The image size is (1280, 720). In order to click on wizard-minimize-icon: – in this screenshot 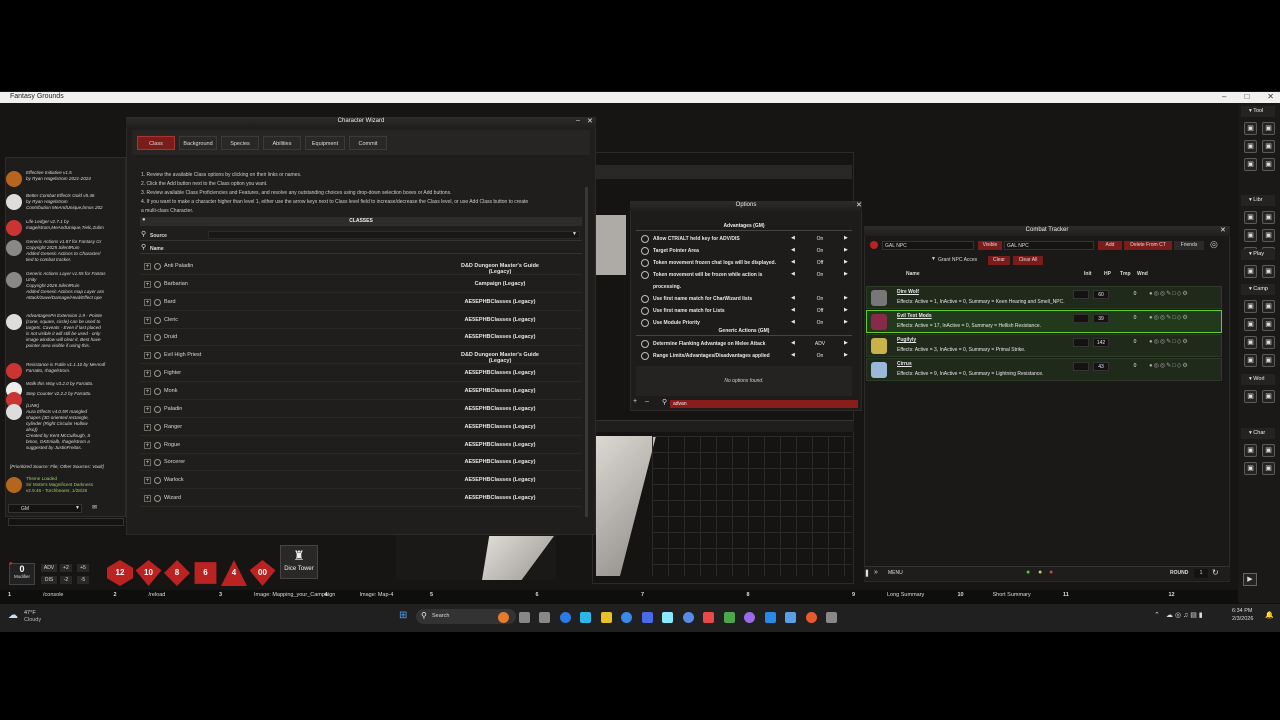, I will do `click(578, 120)`.